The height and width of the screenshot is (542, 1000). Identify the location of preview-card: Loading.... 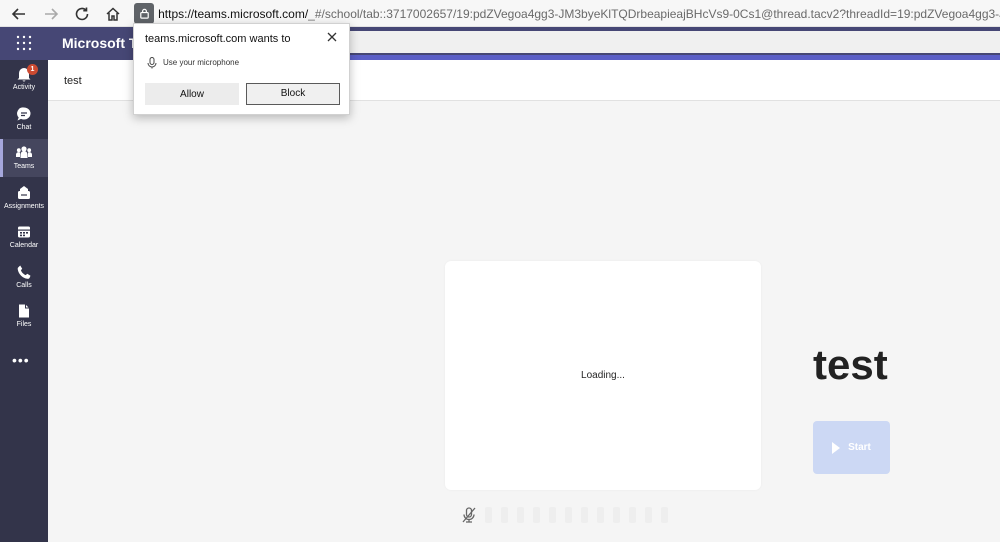
(603, 375).